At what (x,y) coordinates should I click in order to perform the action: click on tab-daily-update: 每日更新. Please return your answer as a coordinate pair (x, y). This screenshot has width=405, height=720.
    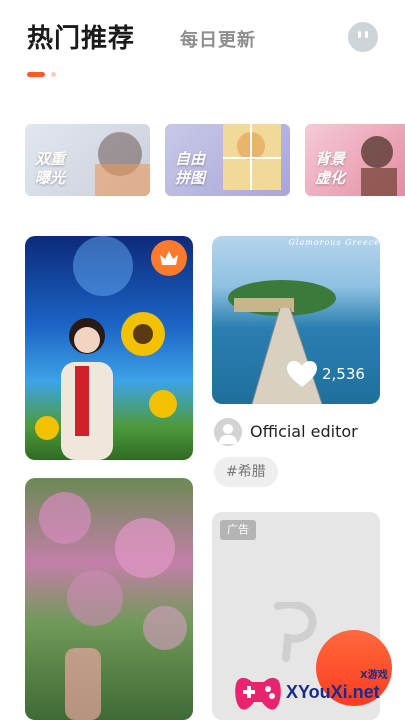
    Looking at the image, I should click on (218, 39).